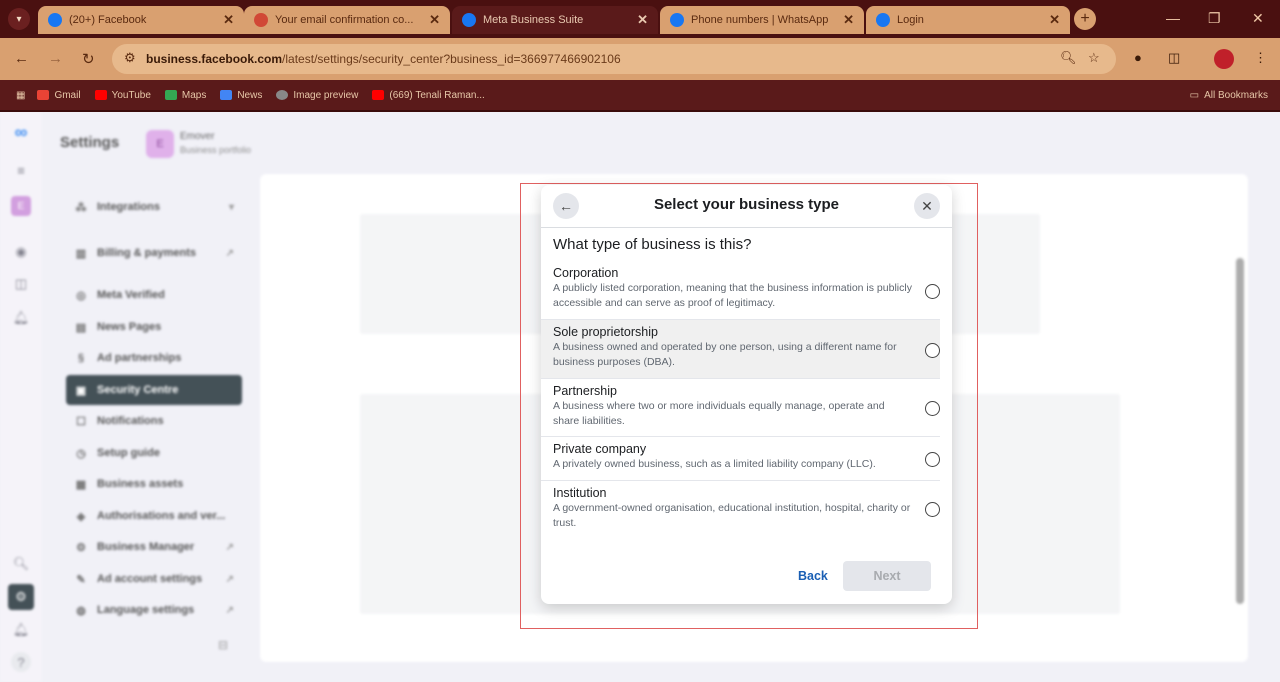 This screenshot has height=682, width=1280. Describe the element at coordinates (67, 95) in the screenshot. I see `bookmark-label: Gmail` at that location.